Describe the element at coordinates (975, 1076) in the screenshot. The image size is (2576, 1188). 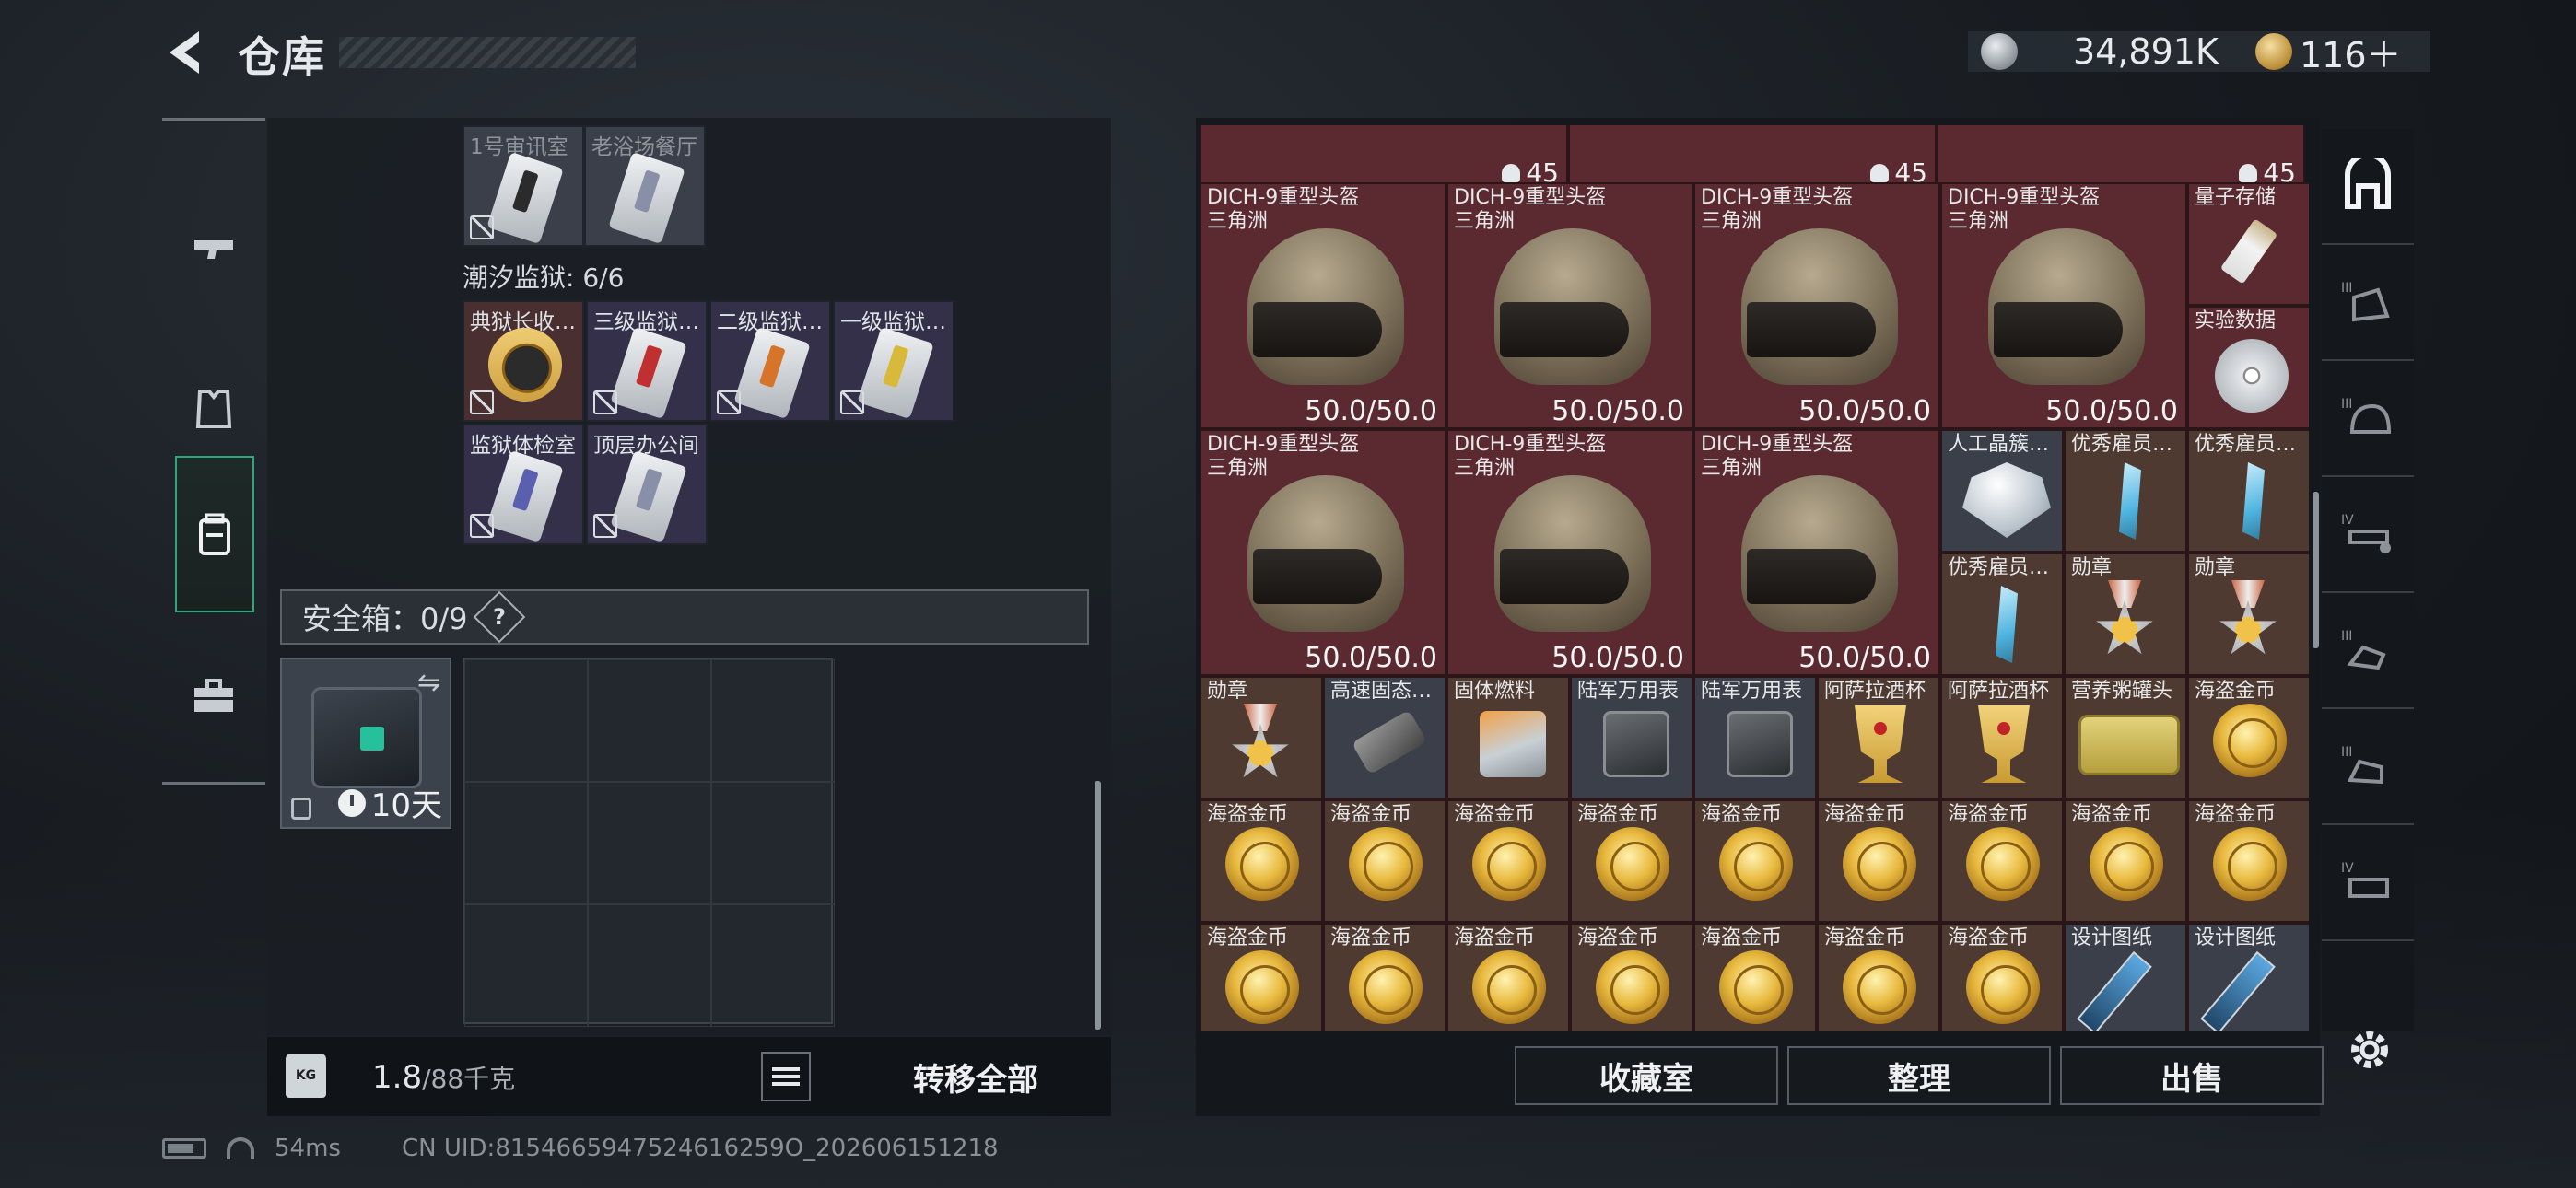
I see `transfer-all-button: 转移全部` at that location.